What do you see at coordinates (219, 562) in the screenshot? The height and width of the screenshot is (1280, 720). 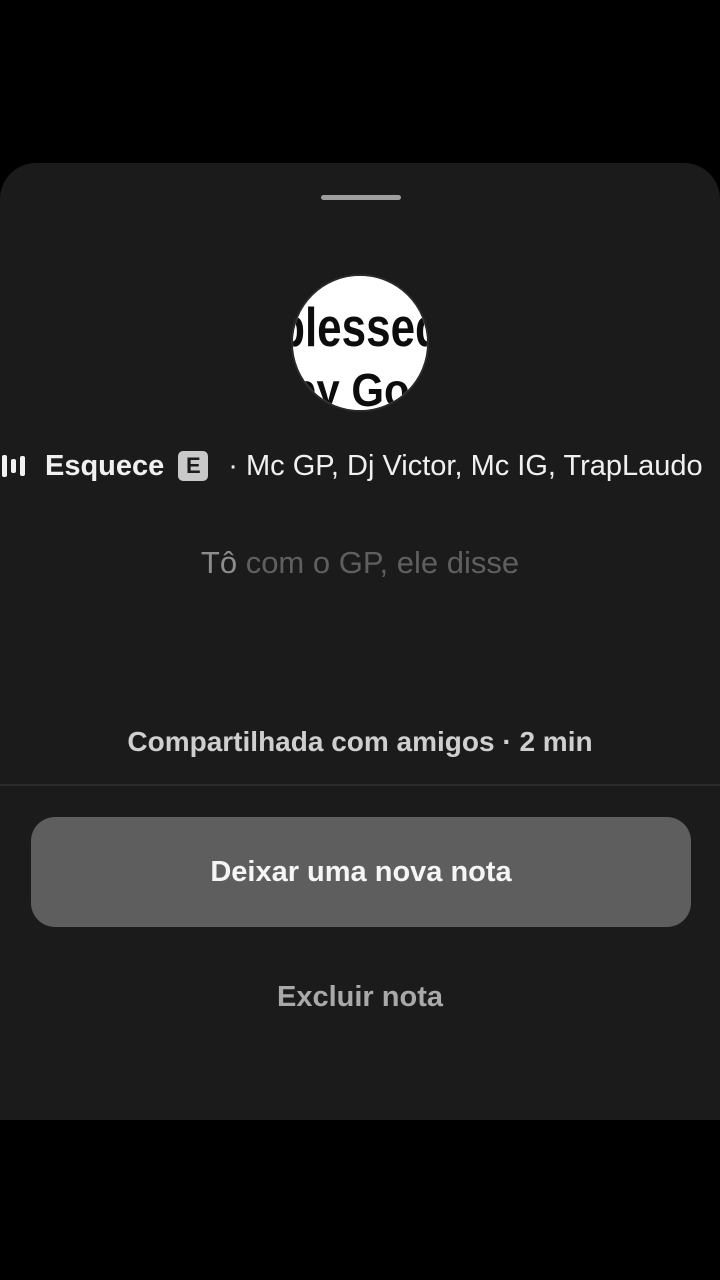 I see `note-text-first-word: Tô` at bounding box center [219, 562].